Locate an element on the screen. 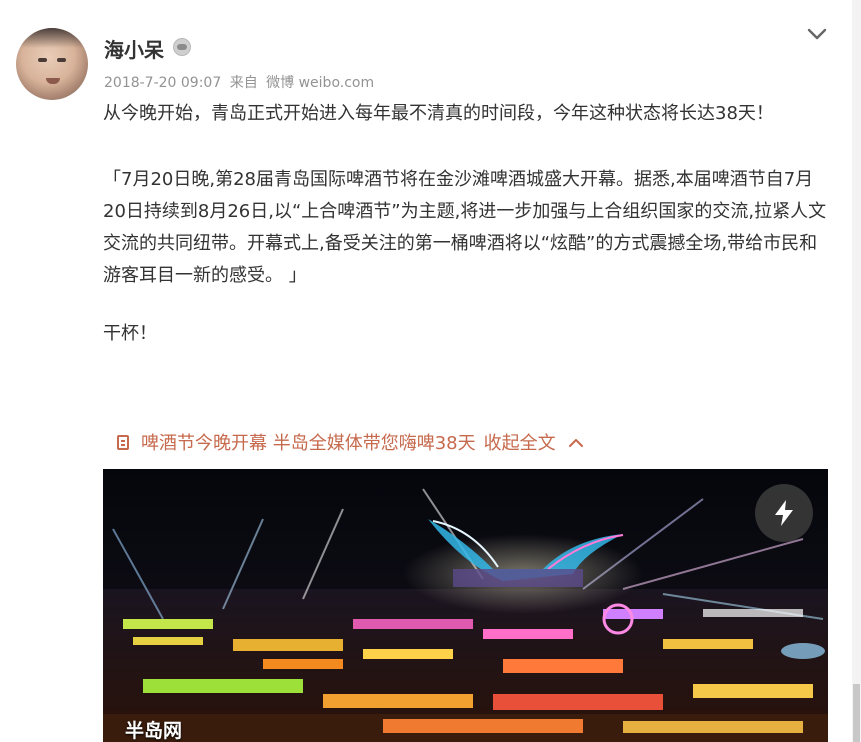  document-icon is located at coordinates (123, 442).